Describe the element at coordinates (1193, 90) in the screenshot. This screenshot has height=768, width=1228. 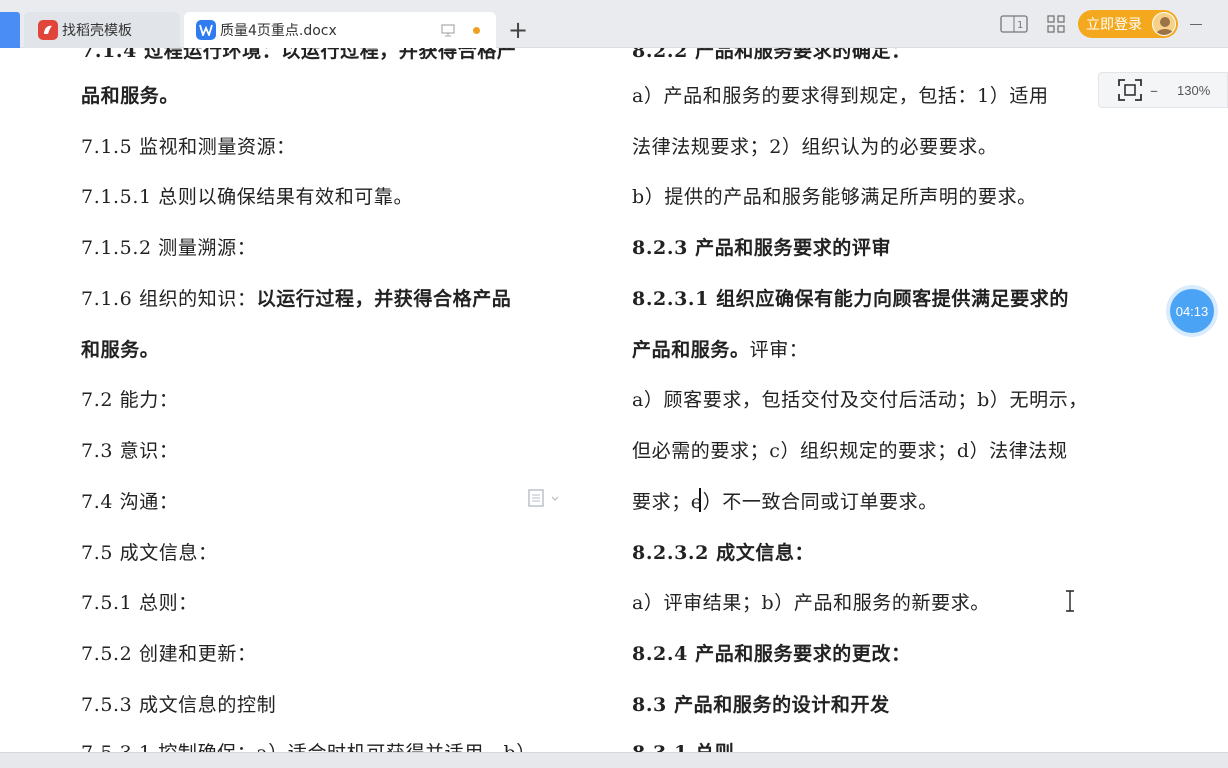
I see `zoom-level: 130%` at that location.